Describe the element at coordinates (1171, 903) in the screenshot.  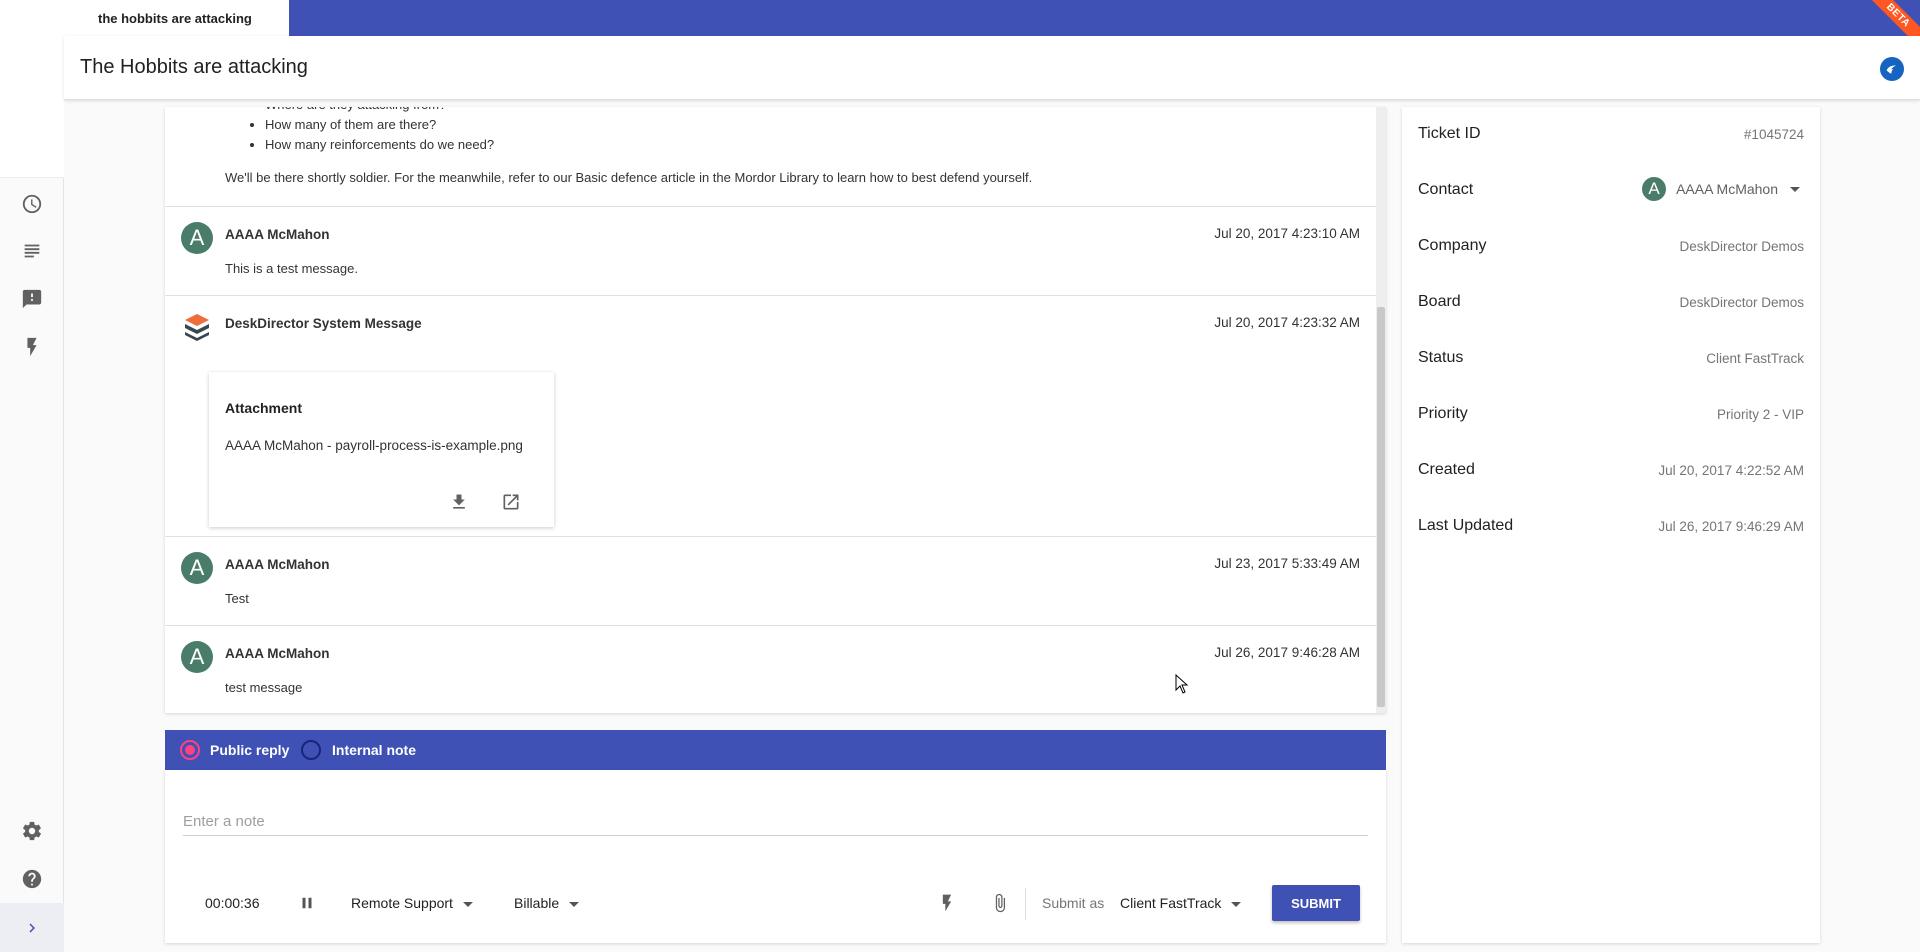
I see `submit-as-value: Client FastTrack` at that location.